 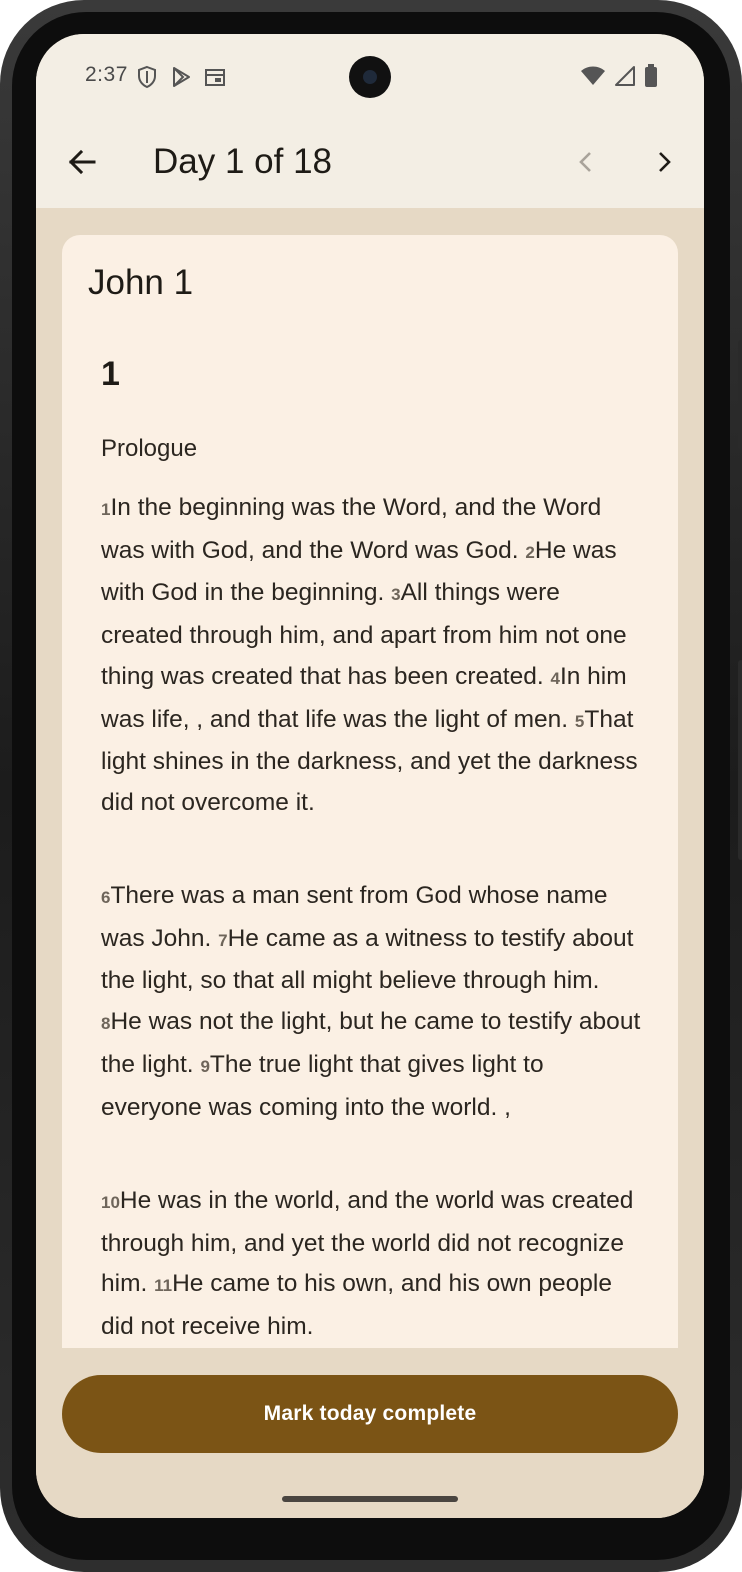 I want to click on shield-icon, so click(x=147, y=79).